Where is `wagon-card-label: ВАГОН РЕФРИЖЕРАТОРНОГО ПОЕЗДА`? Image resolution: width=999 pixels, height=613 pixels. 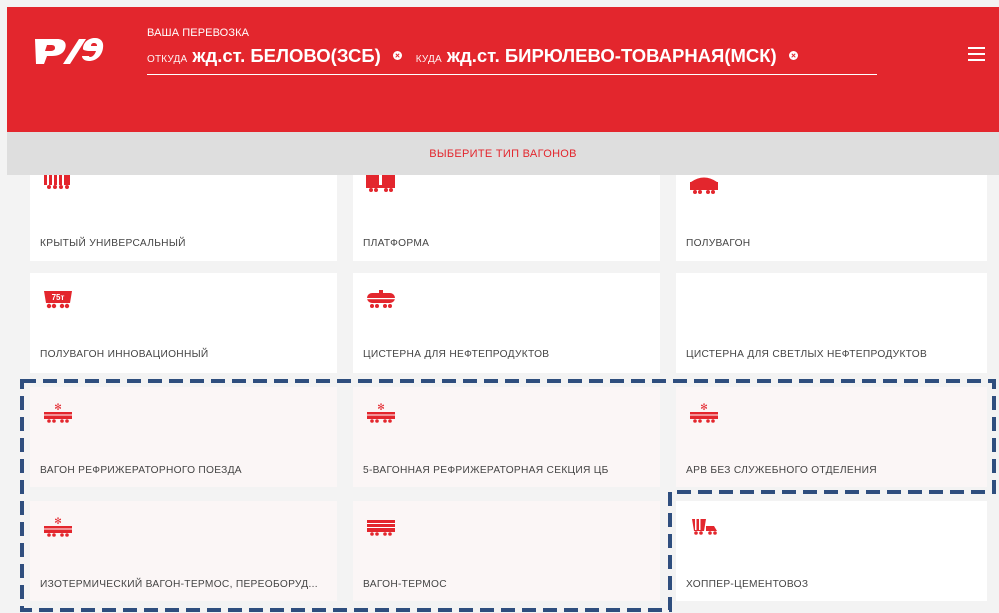
wagon-card-label: ВАГОН РЕФРИЖЕРАТОРНОГО ПОЕЗДА is located at coordinates (141, 470).